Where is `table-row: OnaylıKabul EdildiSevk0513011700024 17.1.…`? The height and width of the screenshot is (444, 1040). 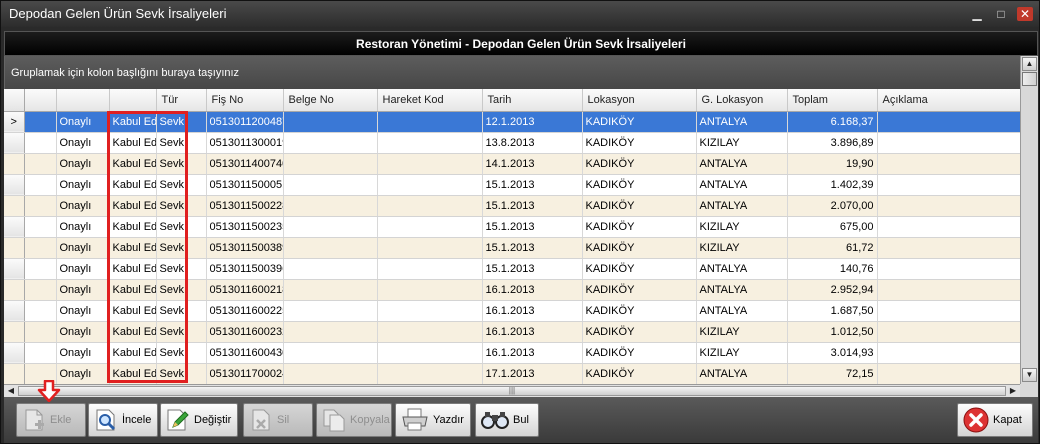 table-row: OnaylıKabul EdildiSevk0513011700024 17.1.… is located at coordinates (512, 373).